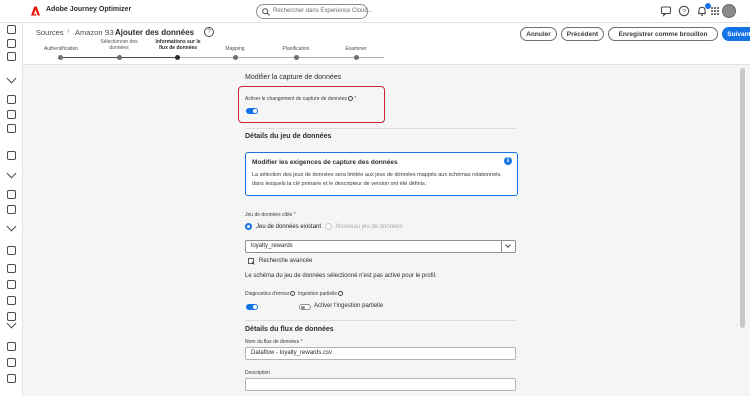 The height and width of the screenshot is (396, 750). Describe the element at coordinates (119, 45) in the screenshot. I see `step-label: Sélectionner des données` at that location.